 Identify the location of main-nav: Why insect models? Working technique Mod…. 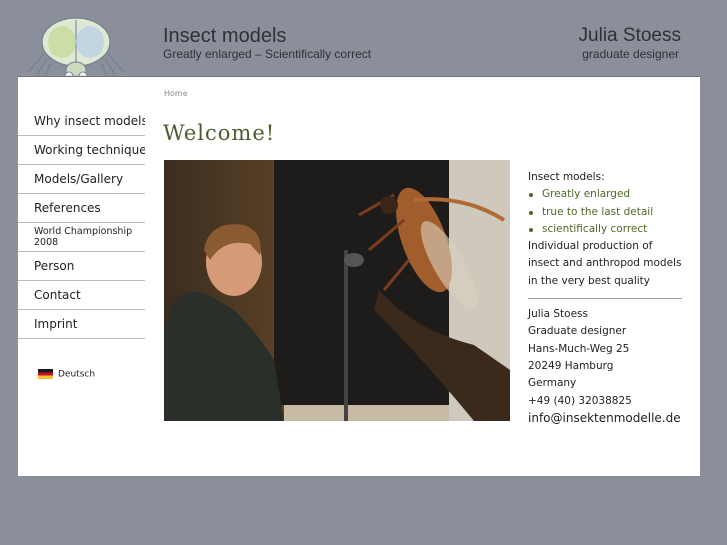
(81, 223).